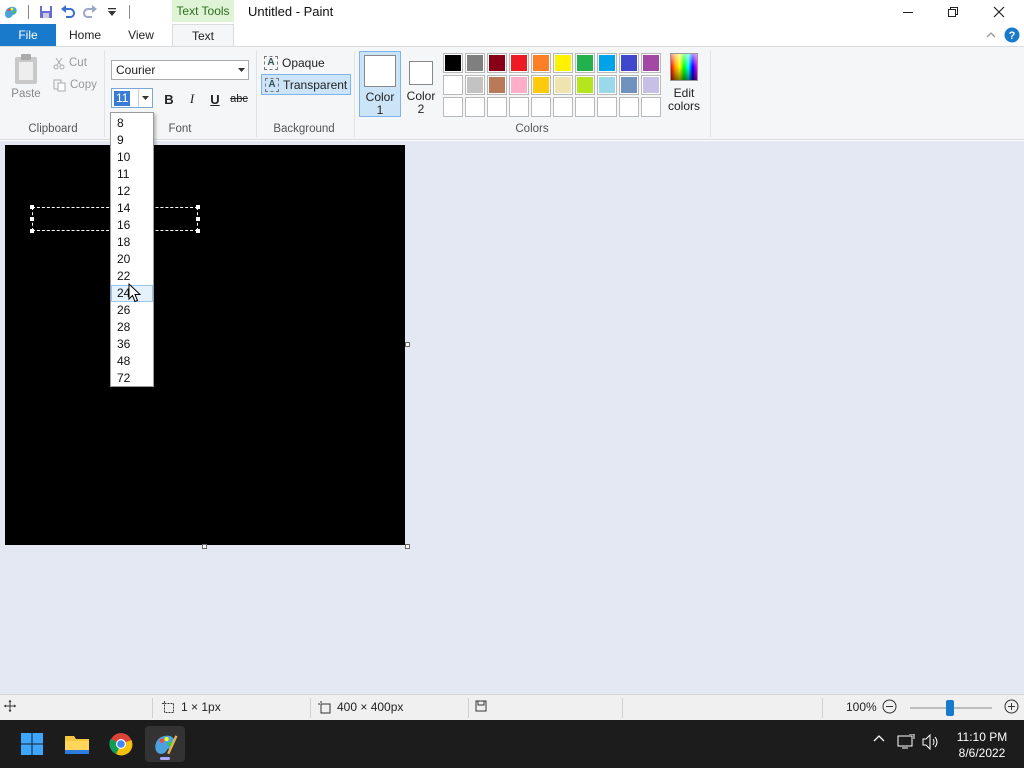 Image resolution: width=1024 pixels, height=768 pixels. Describe the element at coordinates (180, 70) in the screenshot. I see `font-family-combo: Courier` at that location.